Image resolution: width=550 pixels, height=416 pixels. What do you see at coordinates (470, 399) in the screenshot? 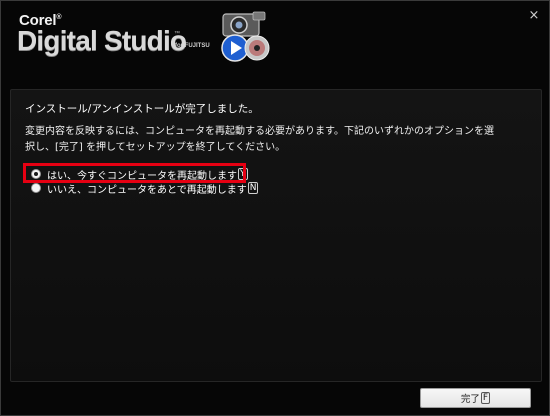
I see `finish-label: 完了` at bounding box center [470, 399].